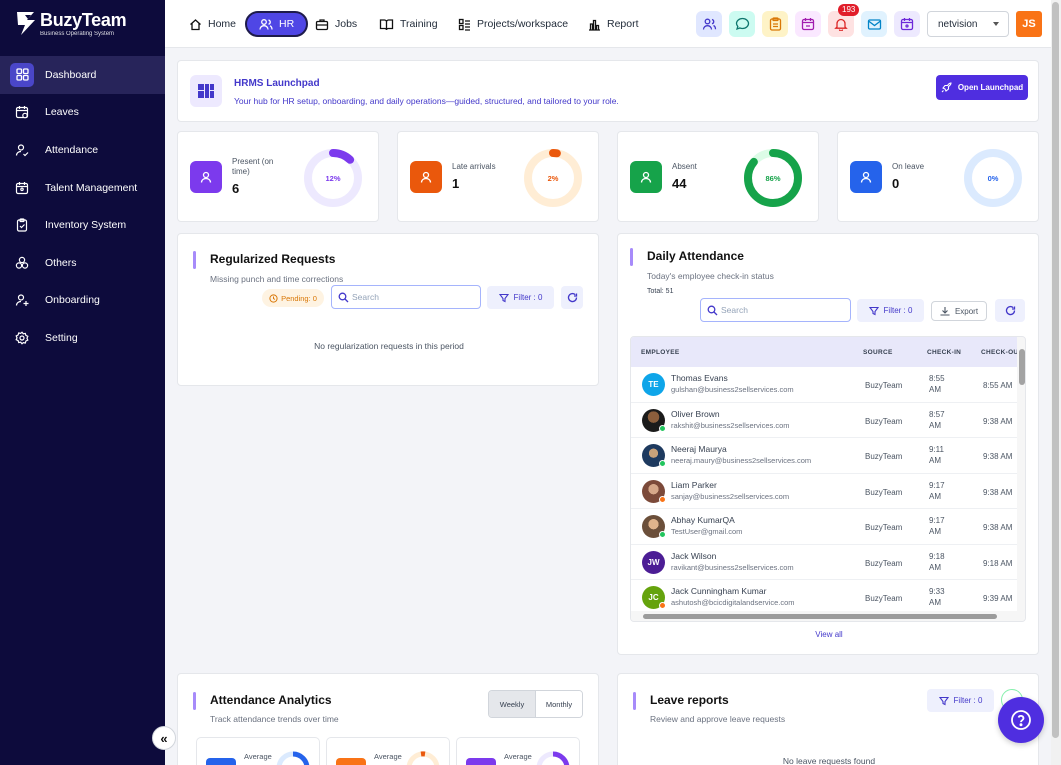  What do you see at coordinates (553, 178) in the screenshot?
I see `donut-percent: 2%` at bounding box center [553, 178].